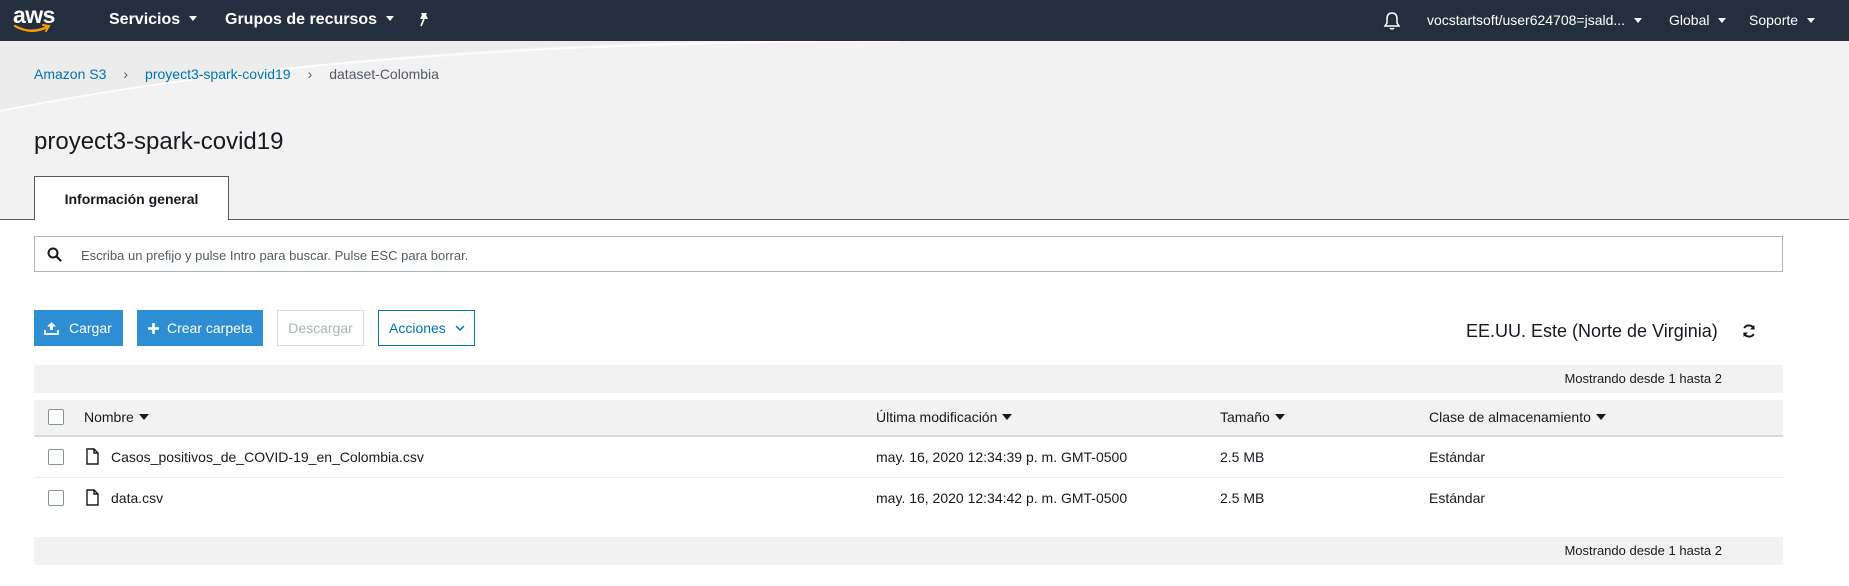 This screenshot has width=1849, height=586. I want to click on tab-overview: Información general, so click(131, 198).